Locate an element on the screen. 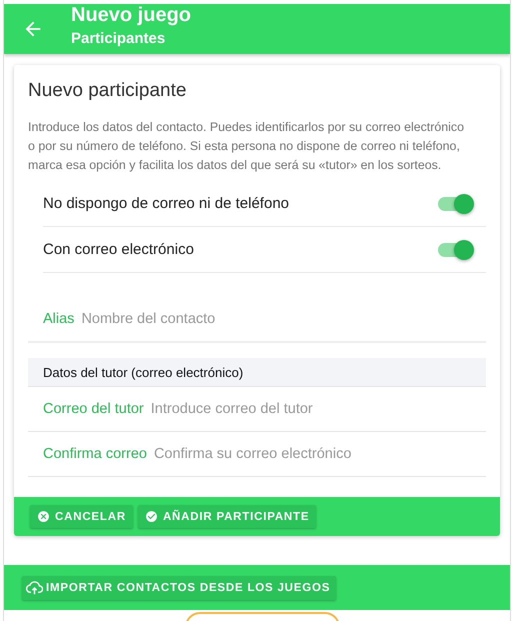 This screenshot has width=516, height=621. cloud-upload-icon is located at coordinates (34, 587).